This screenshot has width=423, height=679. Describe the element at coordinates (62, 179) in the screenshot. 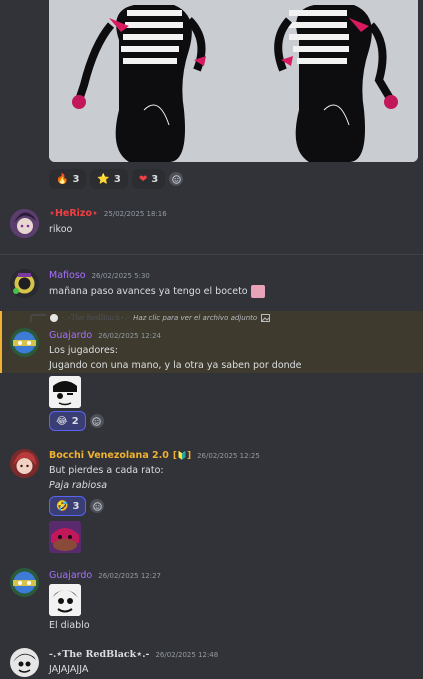

I see `fire-emoji-icon: 🔥` at that location.